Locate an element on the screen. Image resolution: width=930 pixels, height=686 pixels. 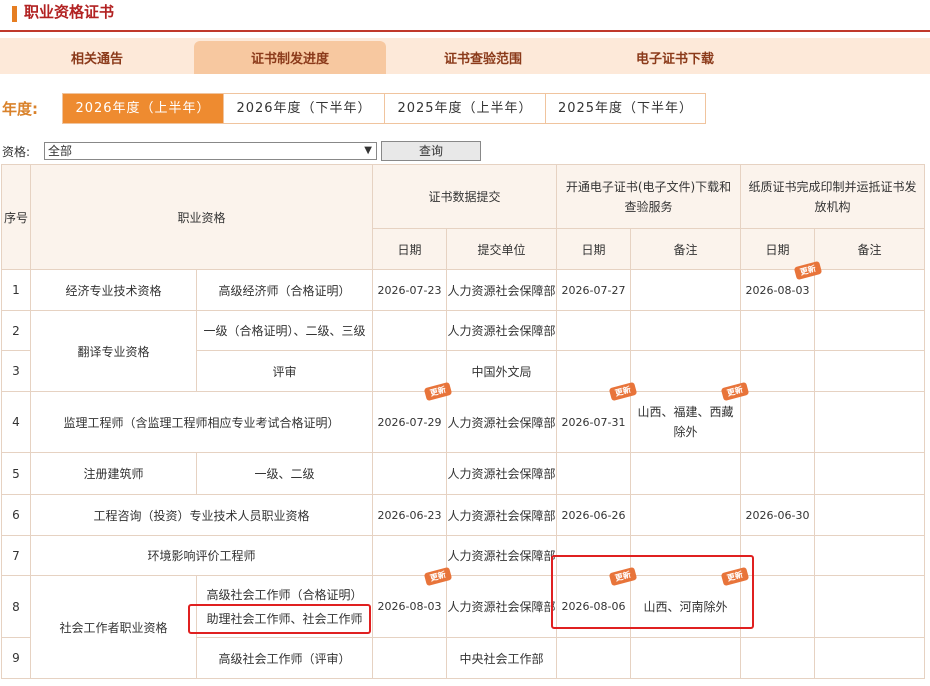
row-sub-qualification: 评审 is located at coordinates (284, 371).